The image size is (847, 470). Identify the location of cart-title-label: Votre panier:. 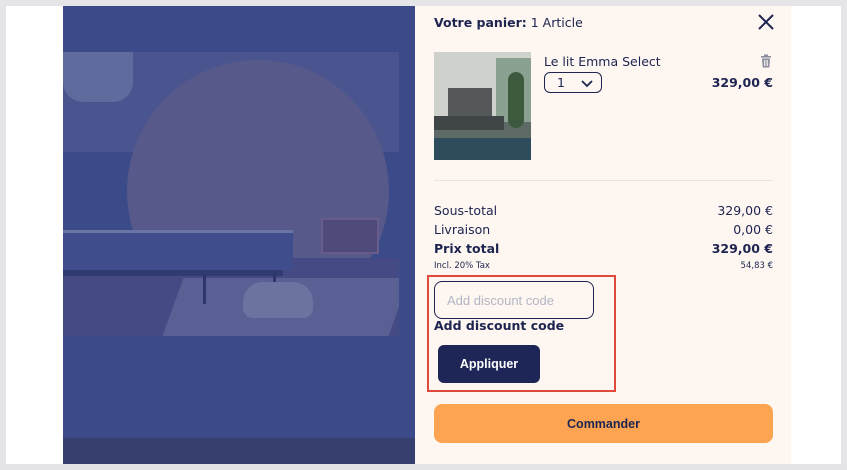
(480, 22).